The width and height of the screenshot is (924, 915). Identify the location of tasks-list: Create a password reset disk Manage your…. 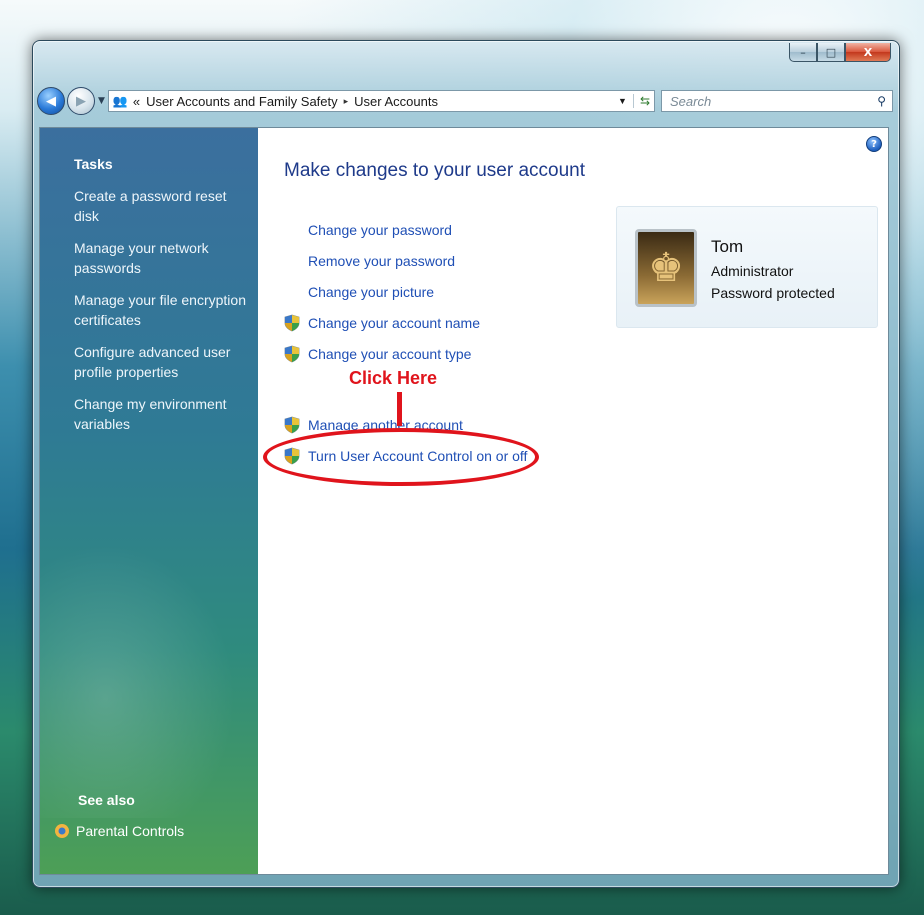
(164, 316).